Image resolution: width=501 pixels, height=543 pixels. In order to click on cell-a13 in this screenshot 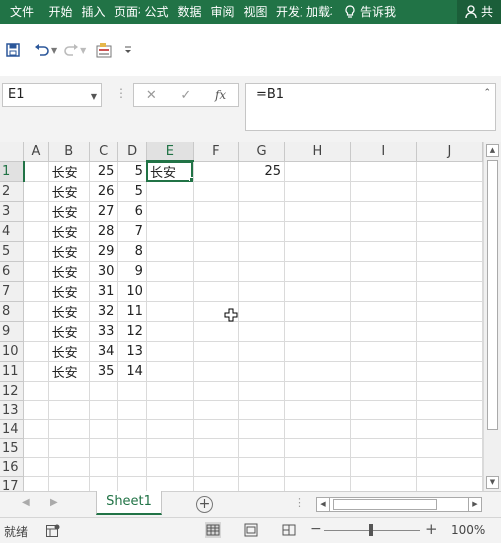, I will do `click(36, 410)`.